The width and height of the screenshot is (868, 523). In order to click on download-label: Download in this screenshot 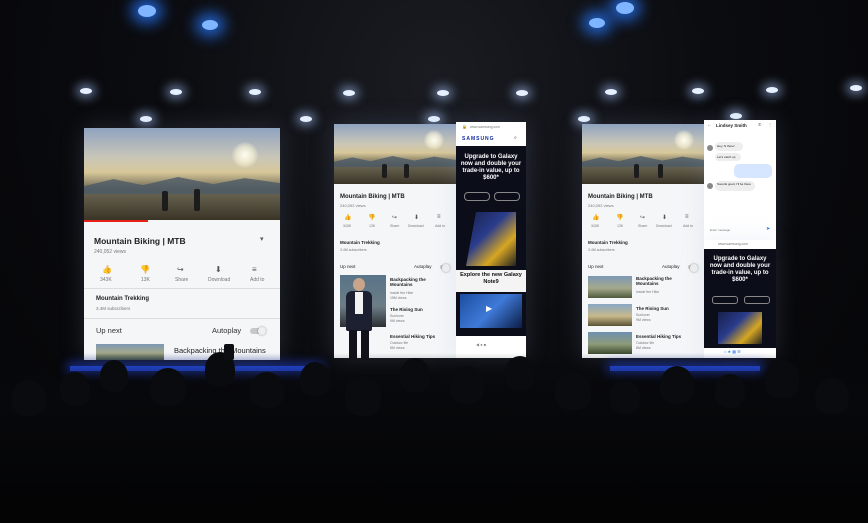, I will do `click(416, 226)`.